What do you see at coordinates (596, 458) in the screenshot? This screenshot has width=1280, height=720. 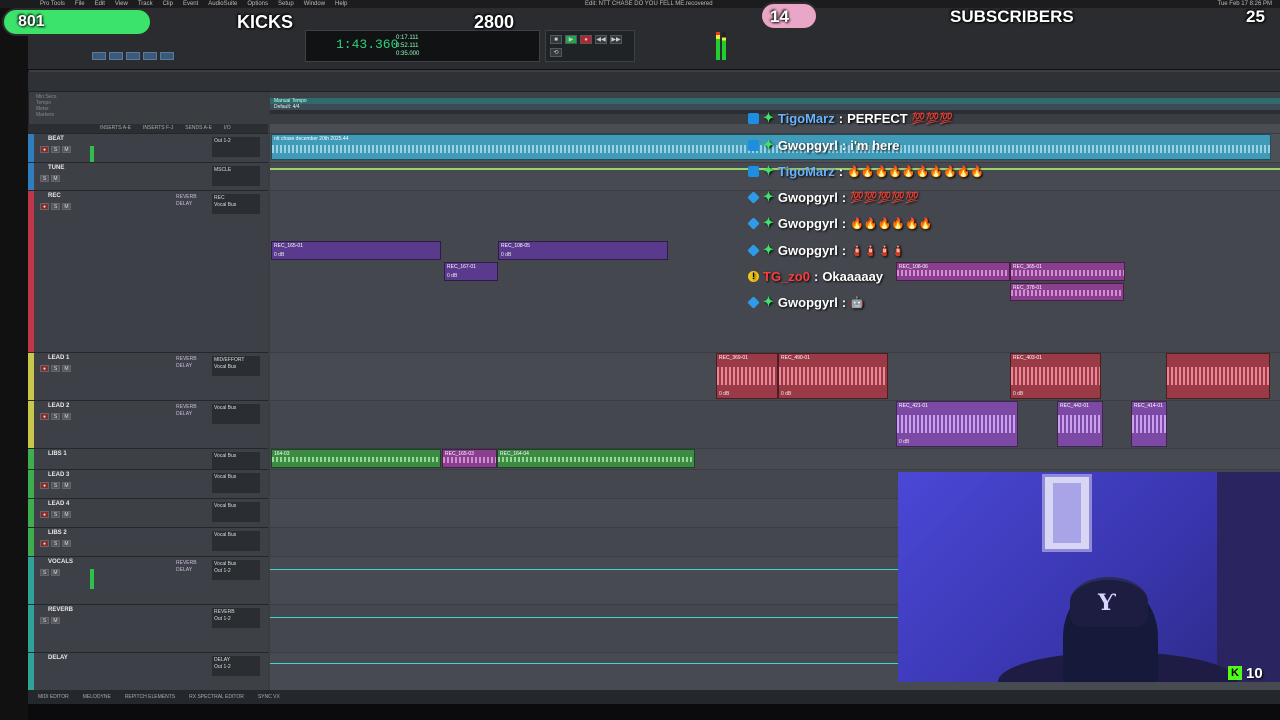 I see `clip-libs-c: REC_164-04` at bounding box center [596, 458].